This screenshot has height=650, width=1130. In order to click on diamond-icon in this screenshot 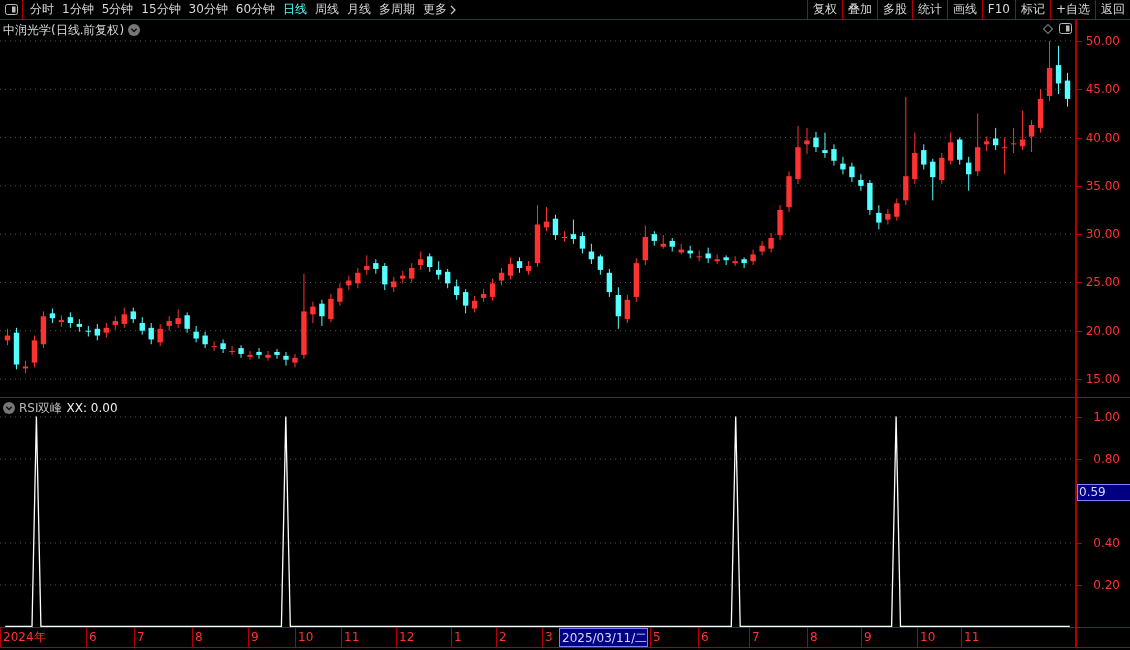, I will do `click(1048, 28)`.